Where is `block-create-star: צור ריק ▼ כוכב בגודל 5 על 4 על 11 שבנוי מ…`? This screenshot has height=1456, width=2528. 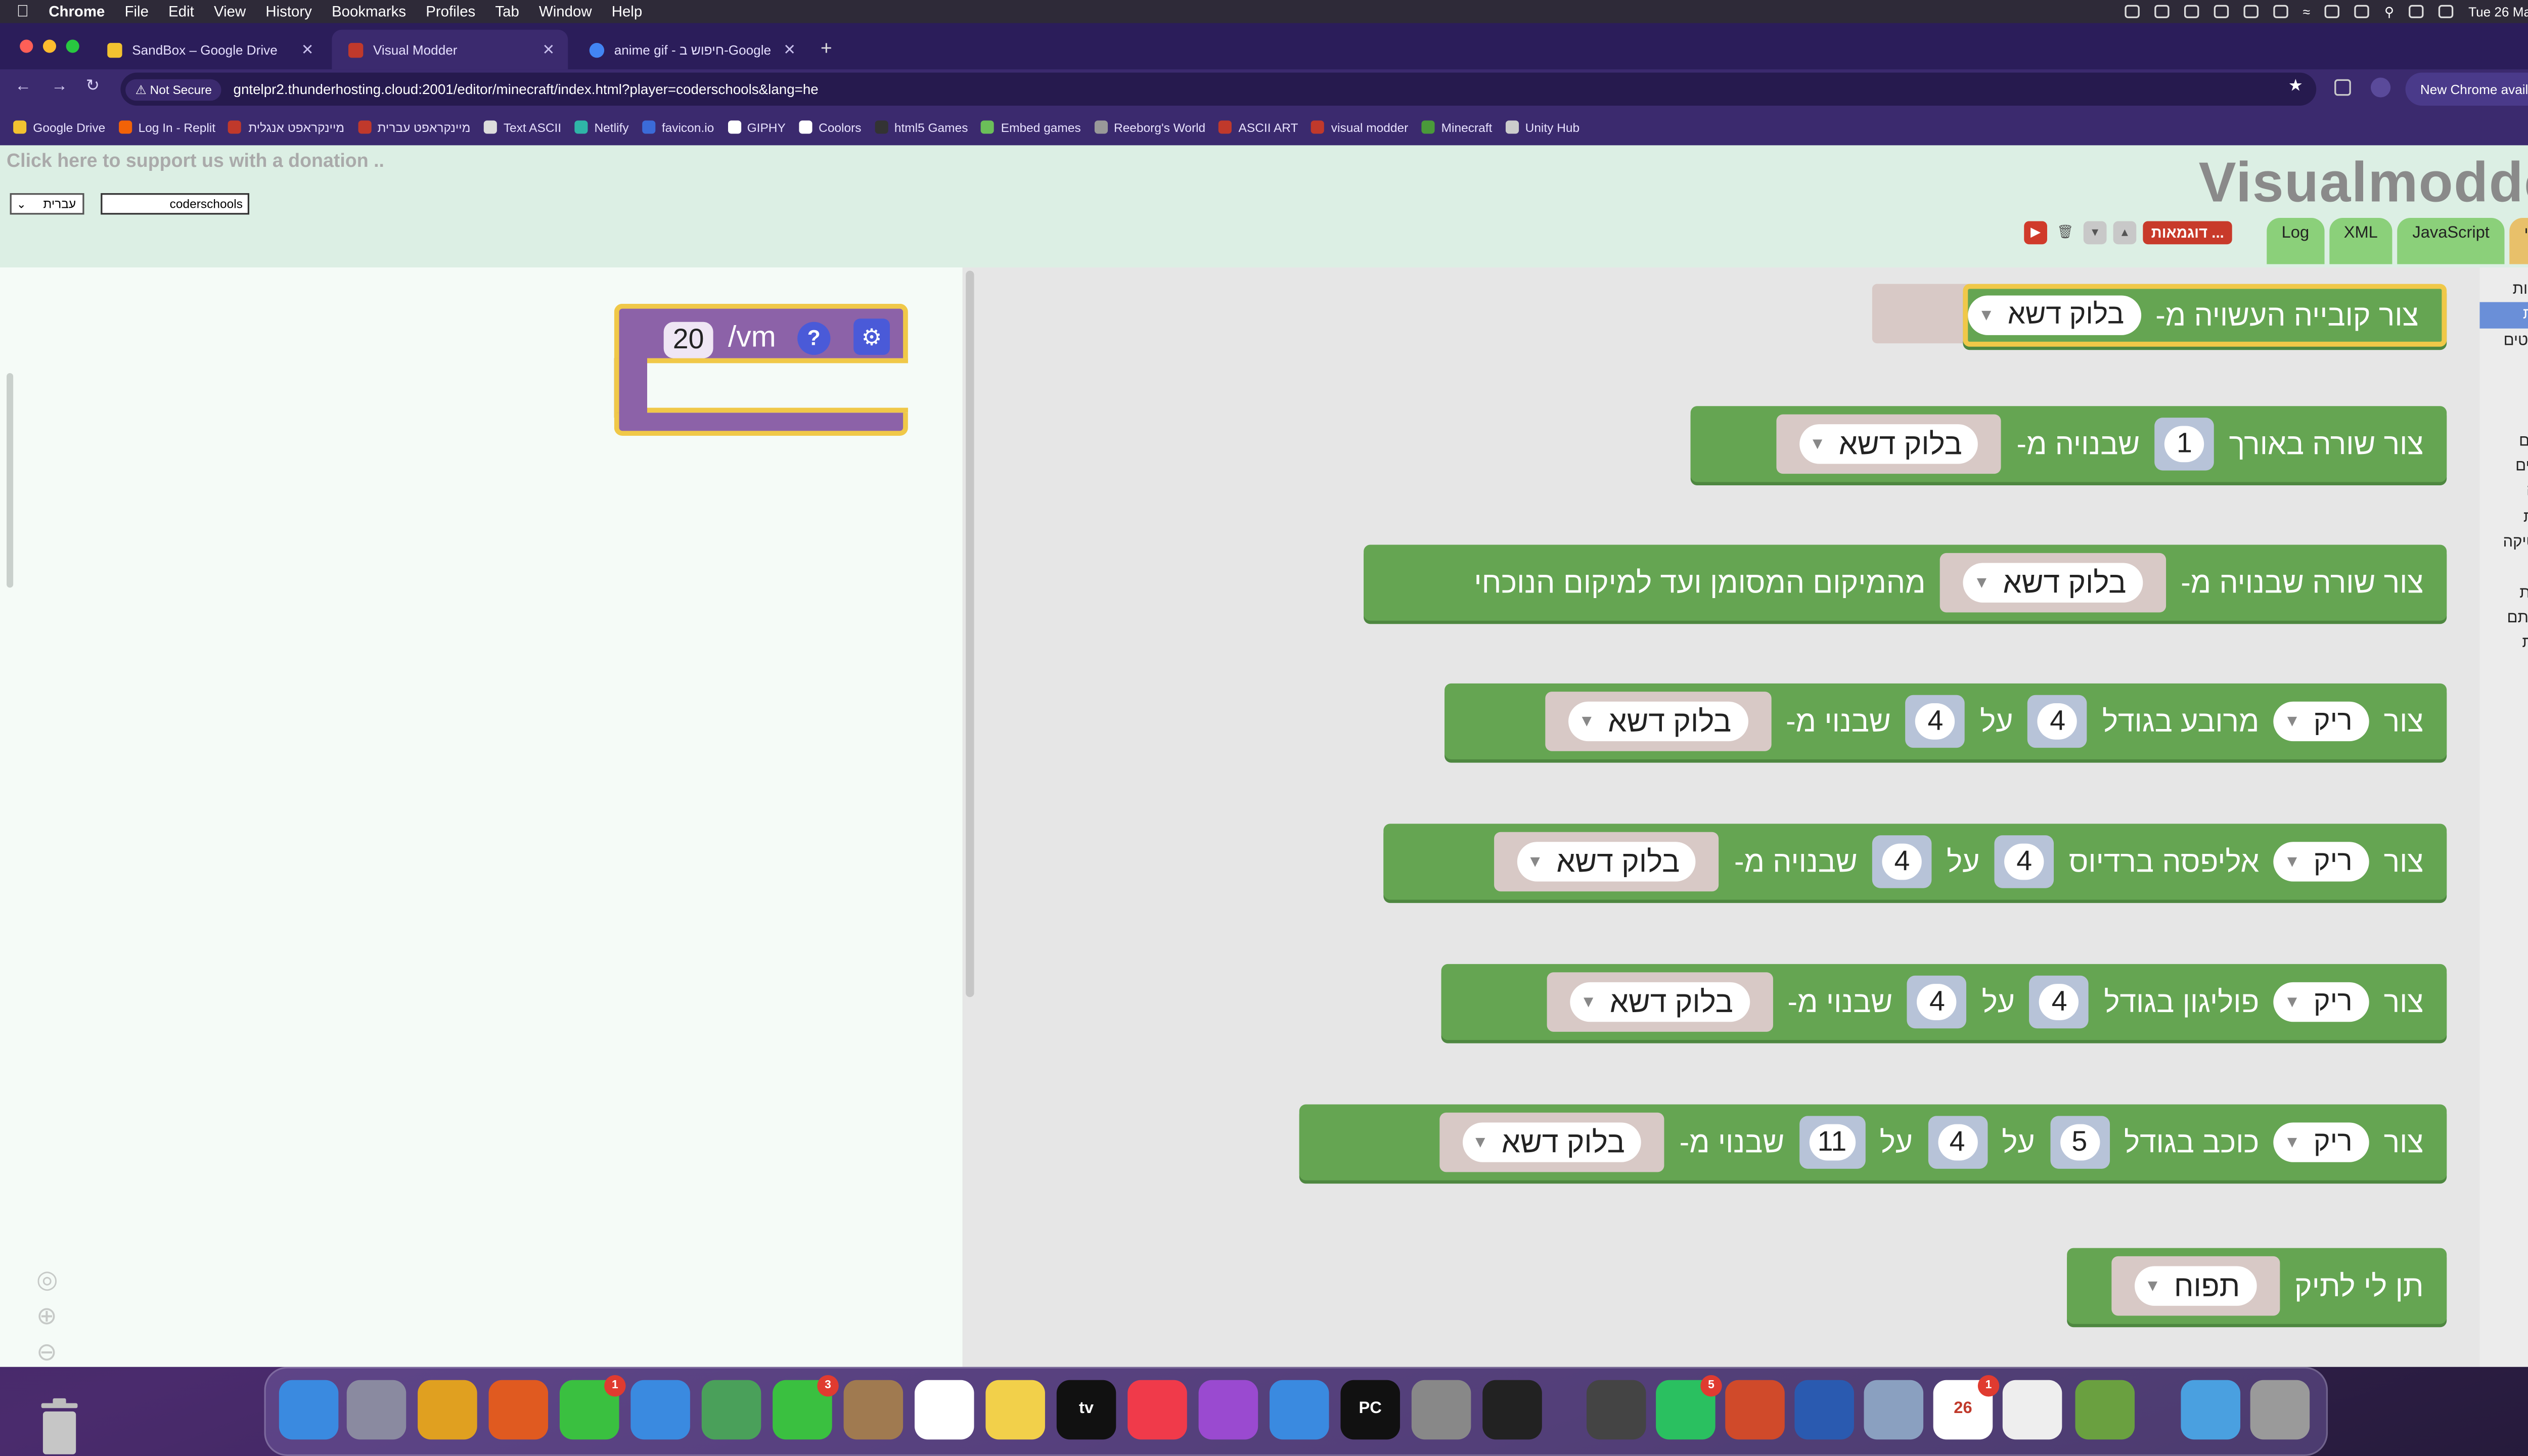
block-create-star: צור ריק ▼ כוכב בגודל 5 על 4 על 11 שבנוי מ… is located at coordinates (1873, 1142).